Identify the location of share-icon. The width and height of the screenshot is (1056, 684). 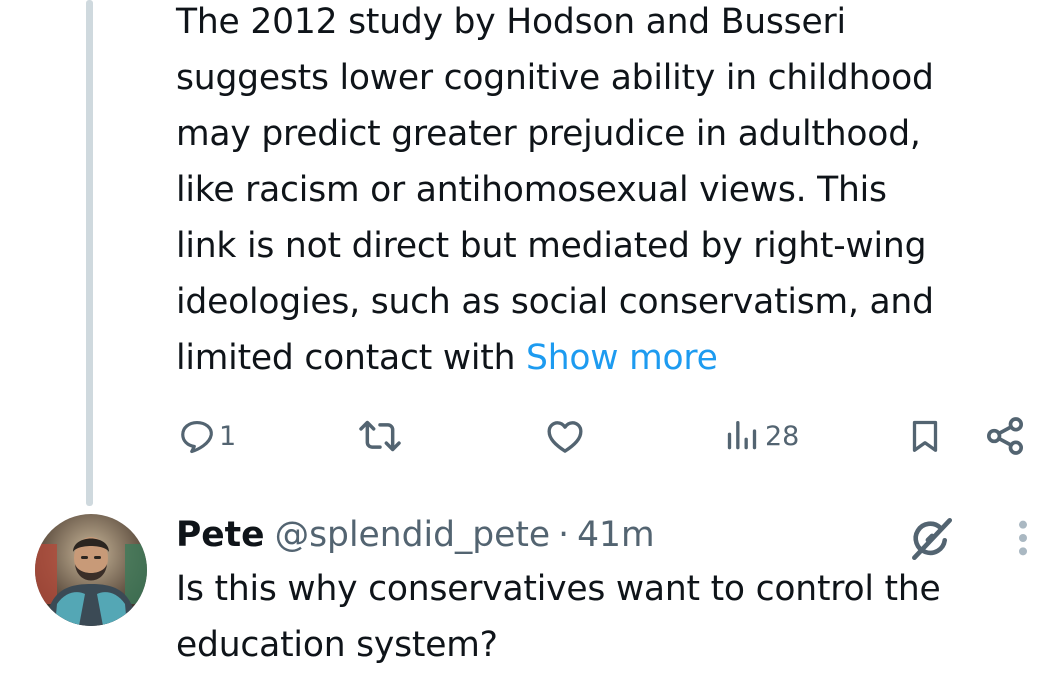
(1005, 436).